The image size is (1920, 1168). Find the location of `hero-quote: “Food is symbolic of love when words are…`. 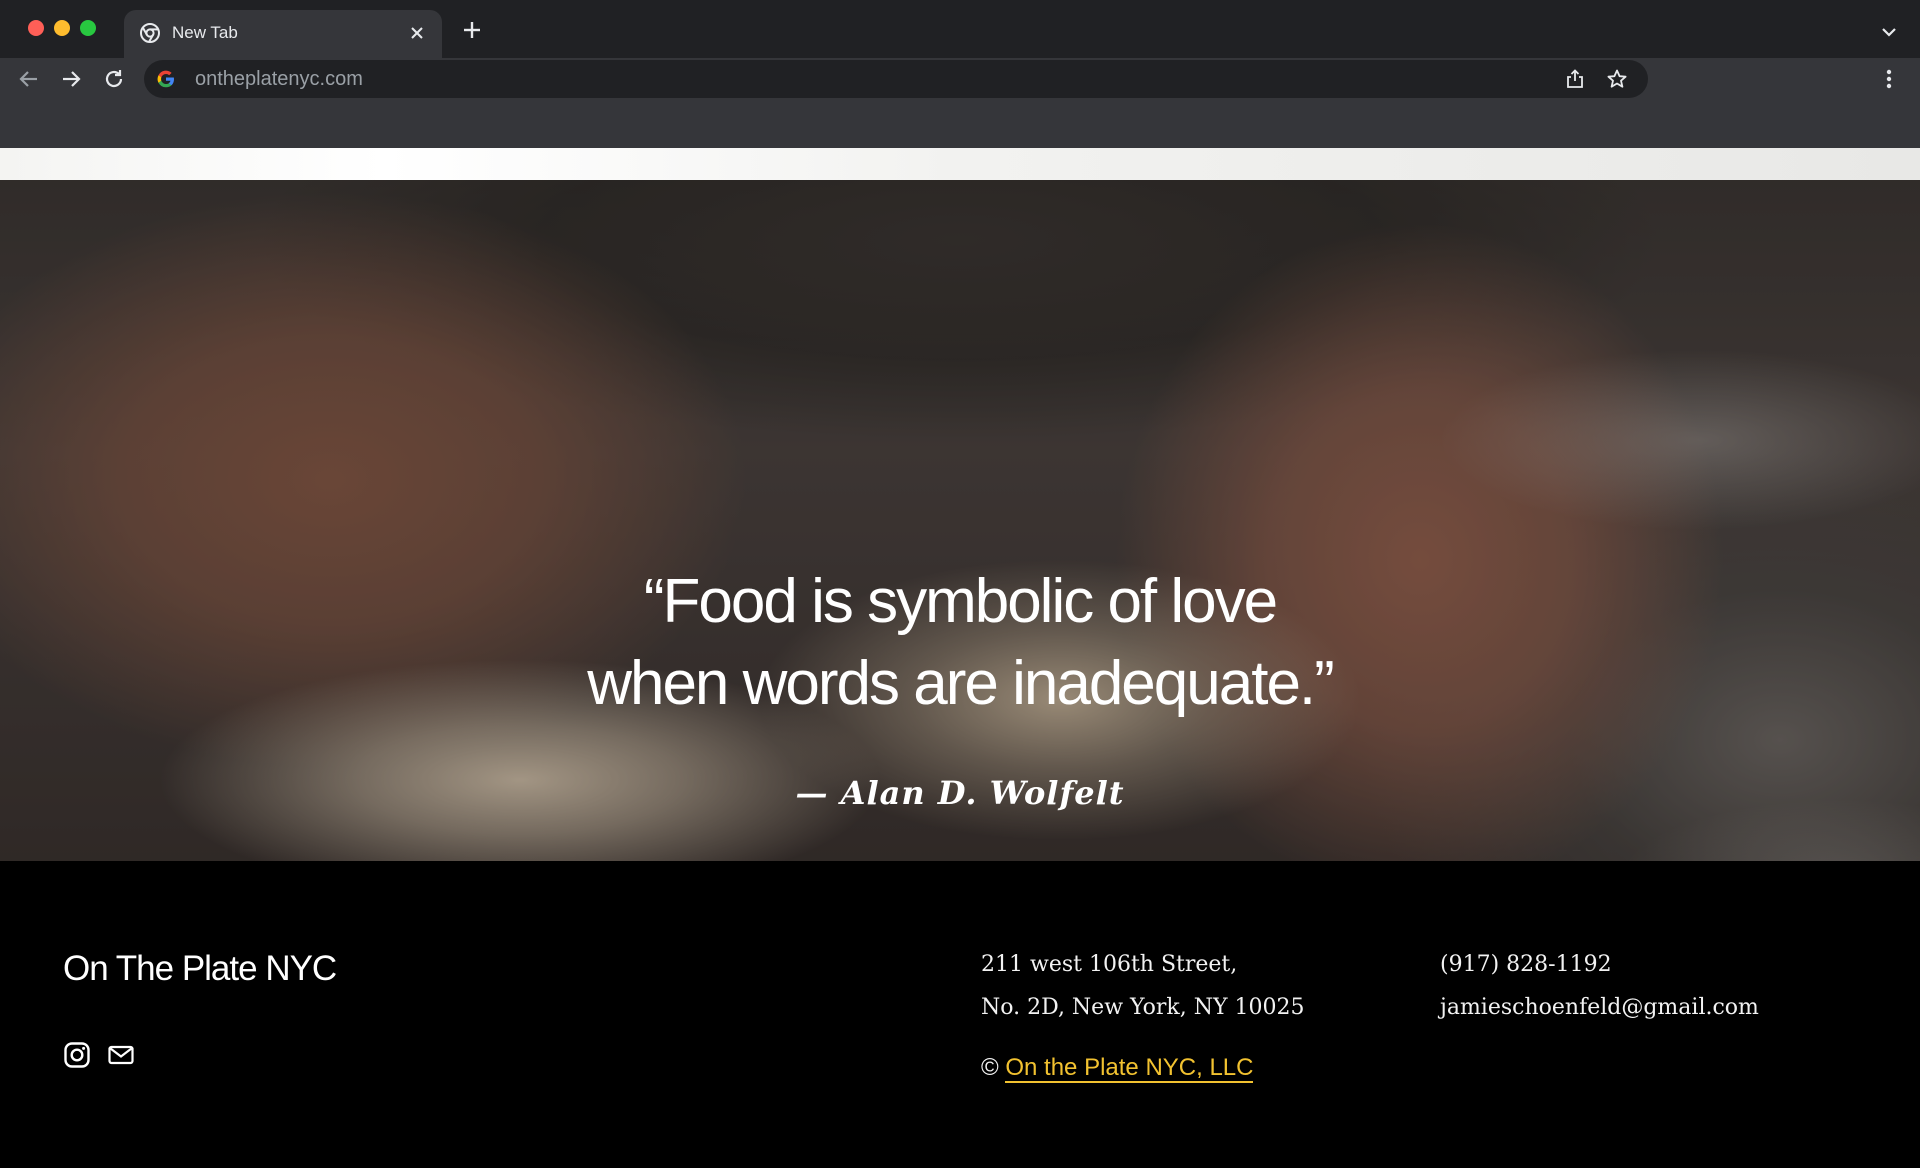

hero-quote: “Food is symbolic of love when words are… is located at coordinates (960, 643).